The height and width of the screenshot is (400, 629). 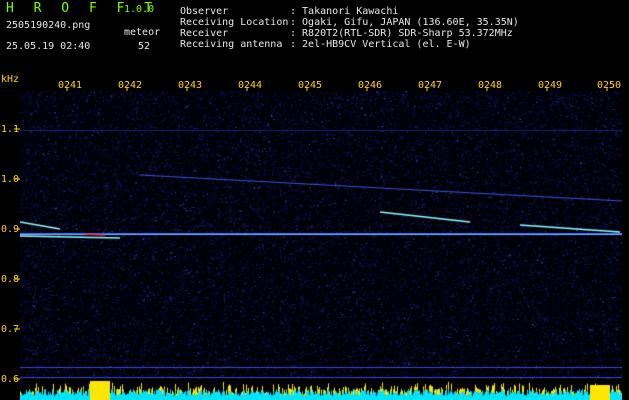 What do you see at coordinates (380, 44) in the screenshot?
I see `antenna-value: : 2el-HB9CV Vertical (el. E-W)` at bounding box center [380, 44].